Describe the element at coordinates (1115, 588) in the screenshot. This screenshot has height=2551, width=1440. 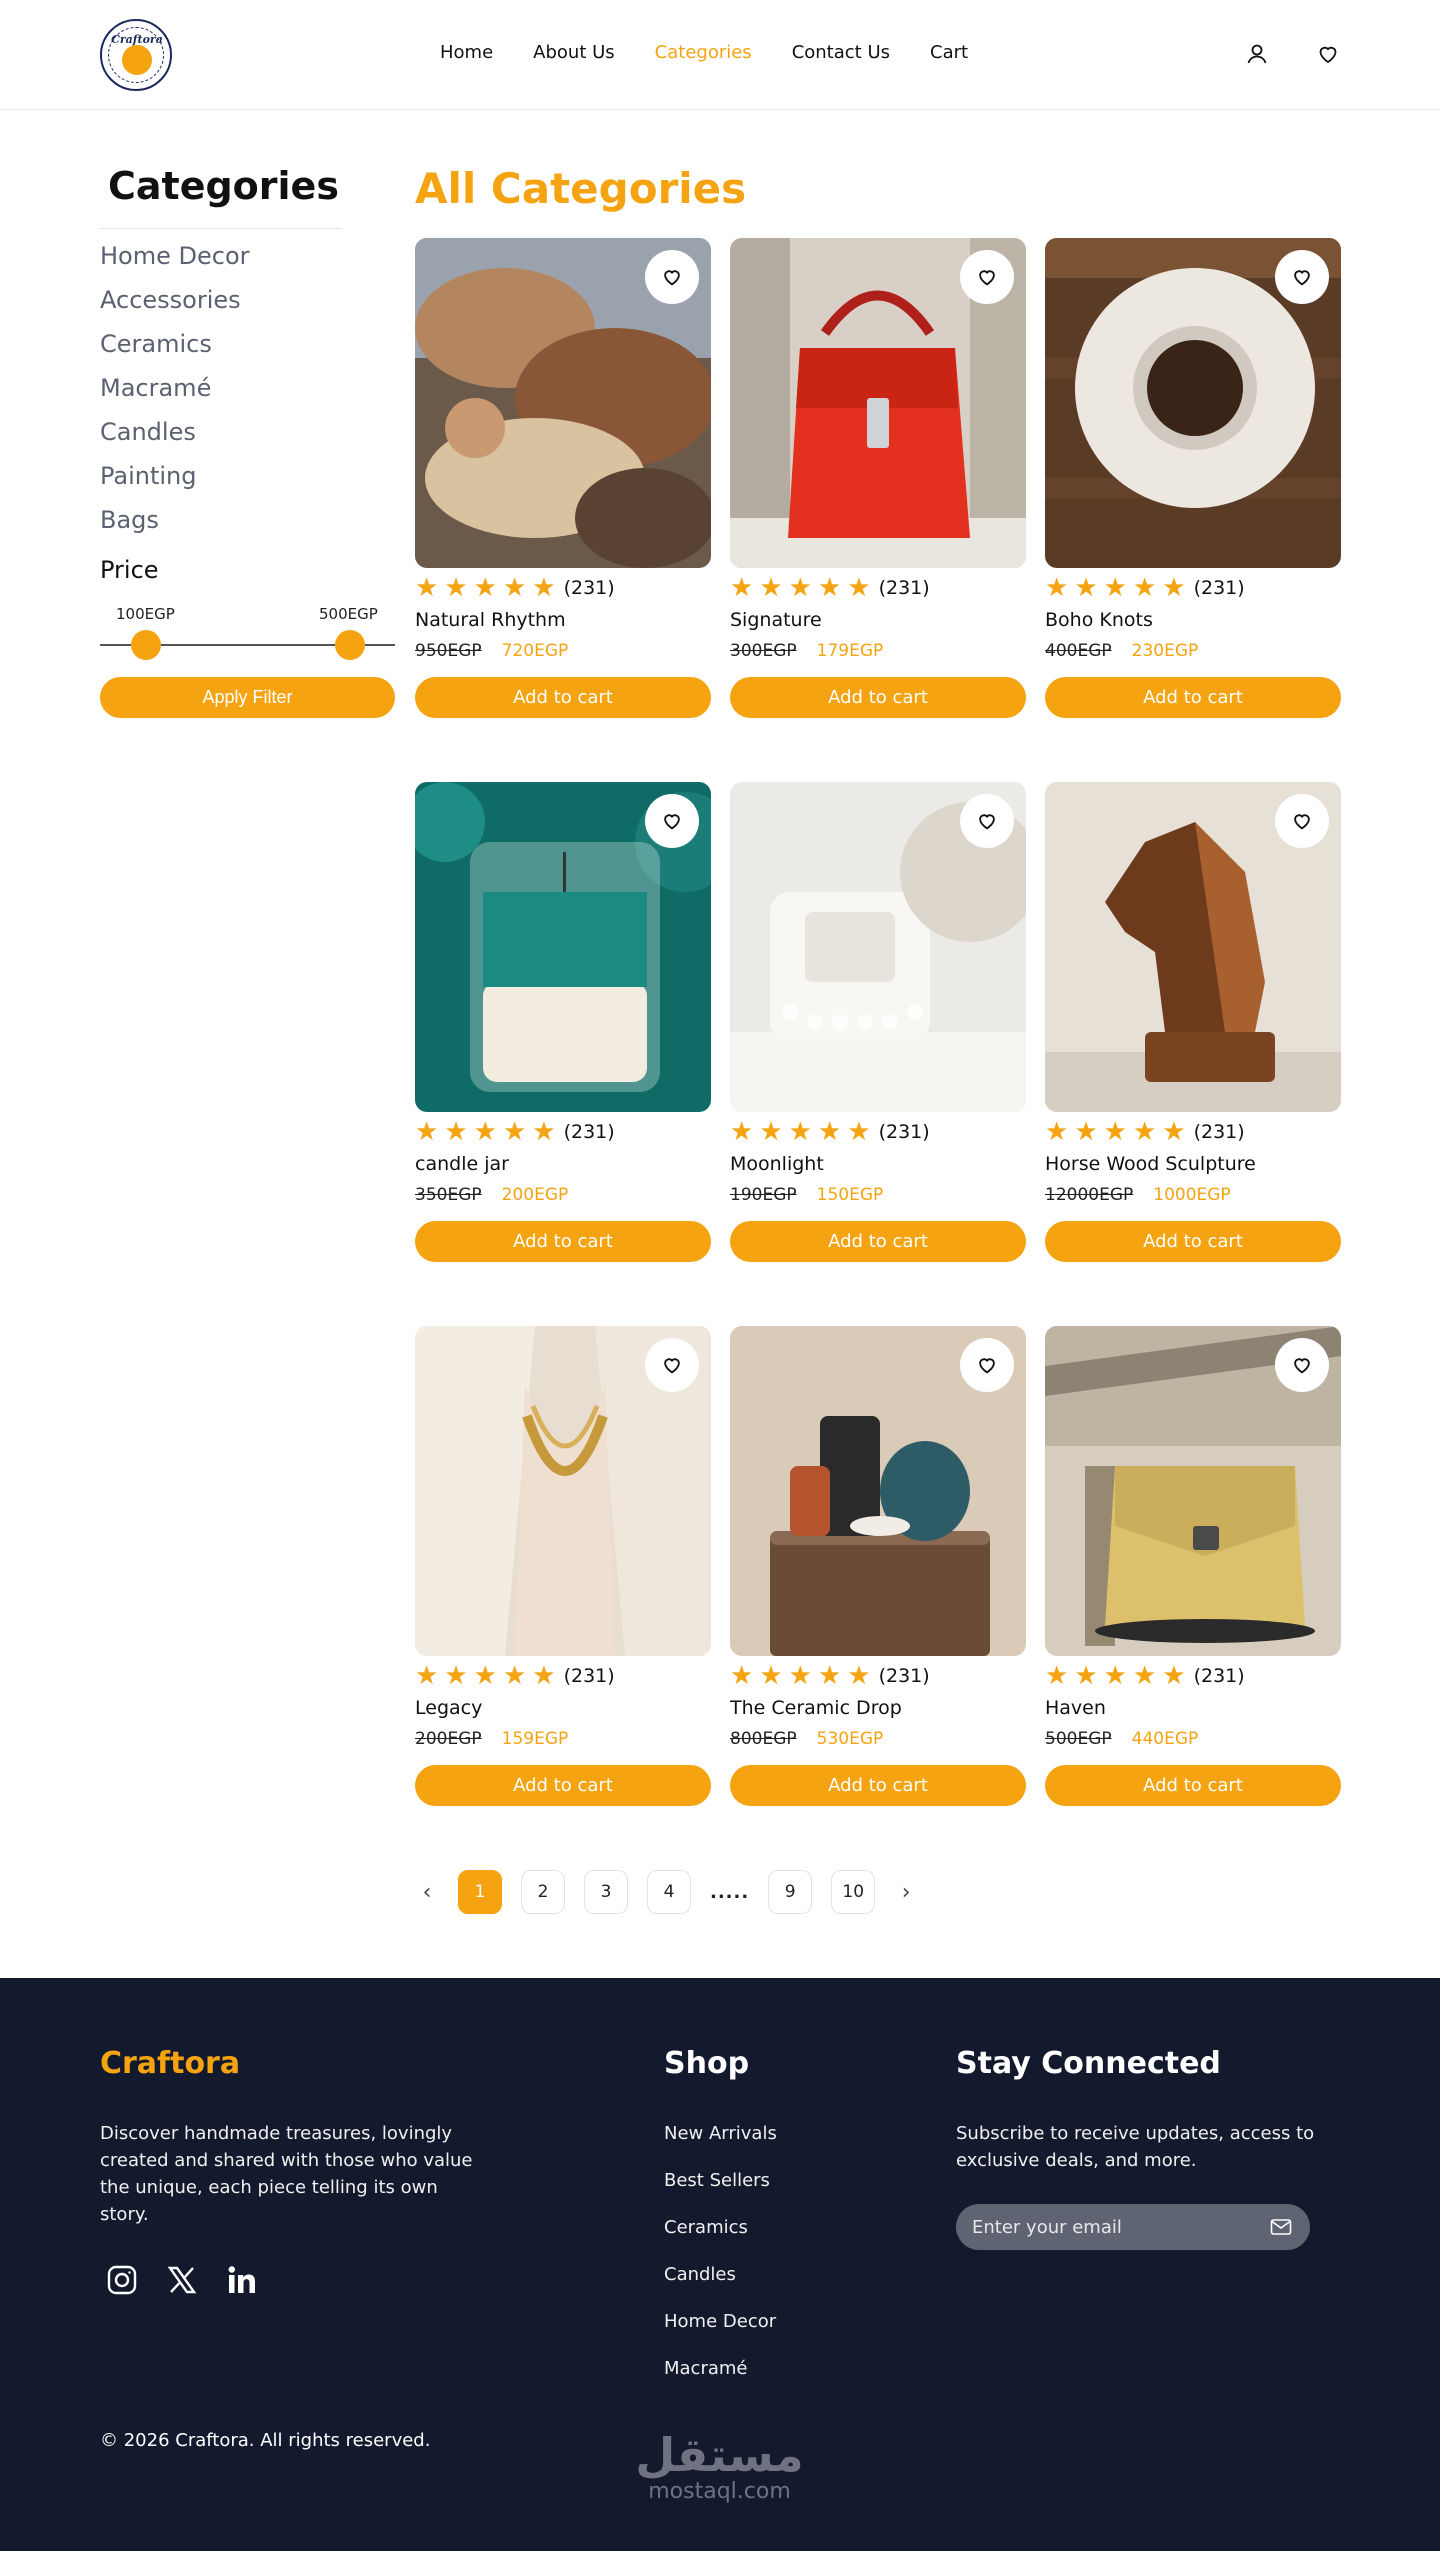
I see `rating-stars: ★ ★ ★ ★ ★` at that location.